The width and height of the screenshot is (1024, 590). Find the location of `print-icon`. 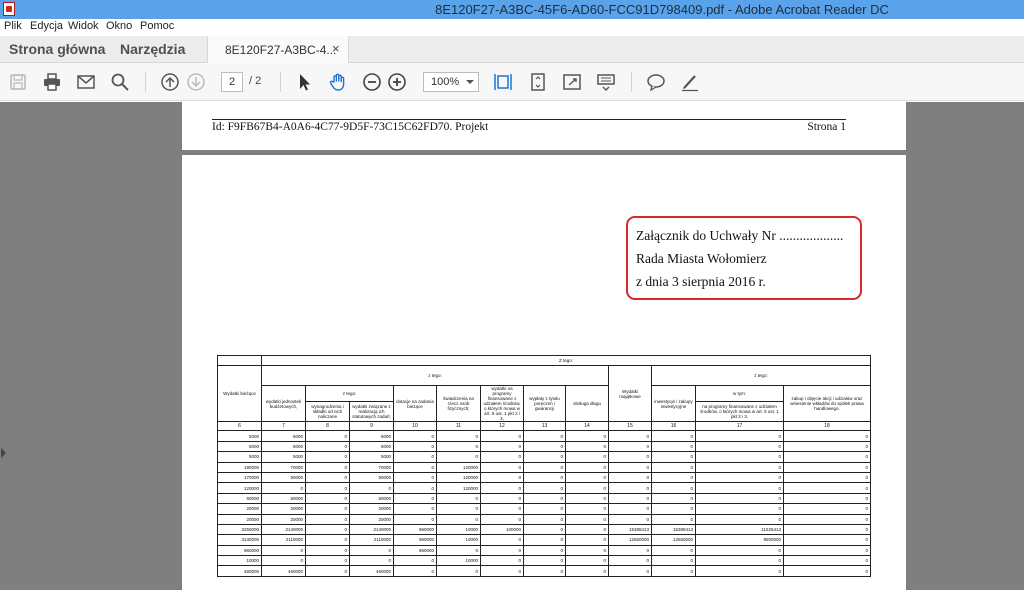

print-icon is located at coordinates (52, 82).